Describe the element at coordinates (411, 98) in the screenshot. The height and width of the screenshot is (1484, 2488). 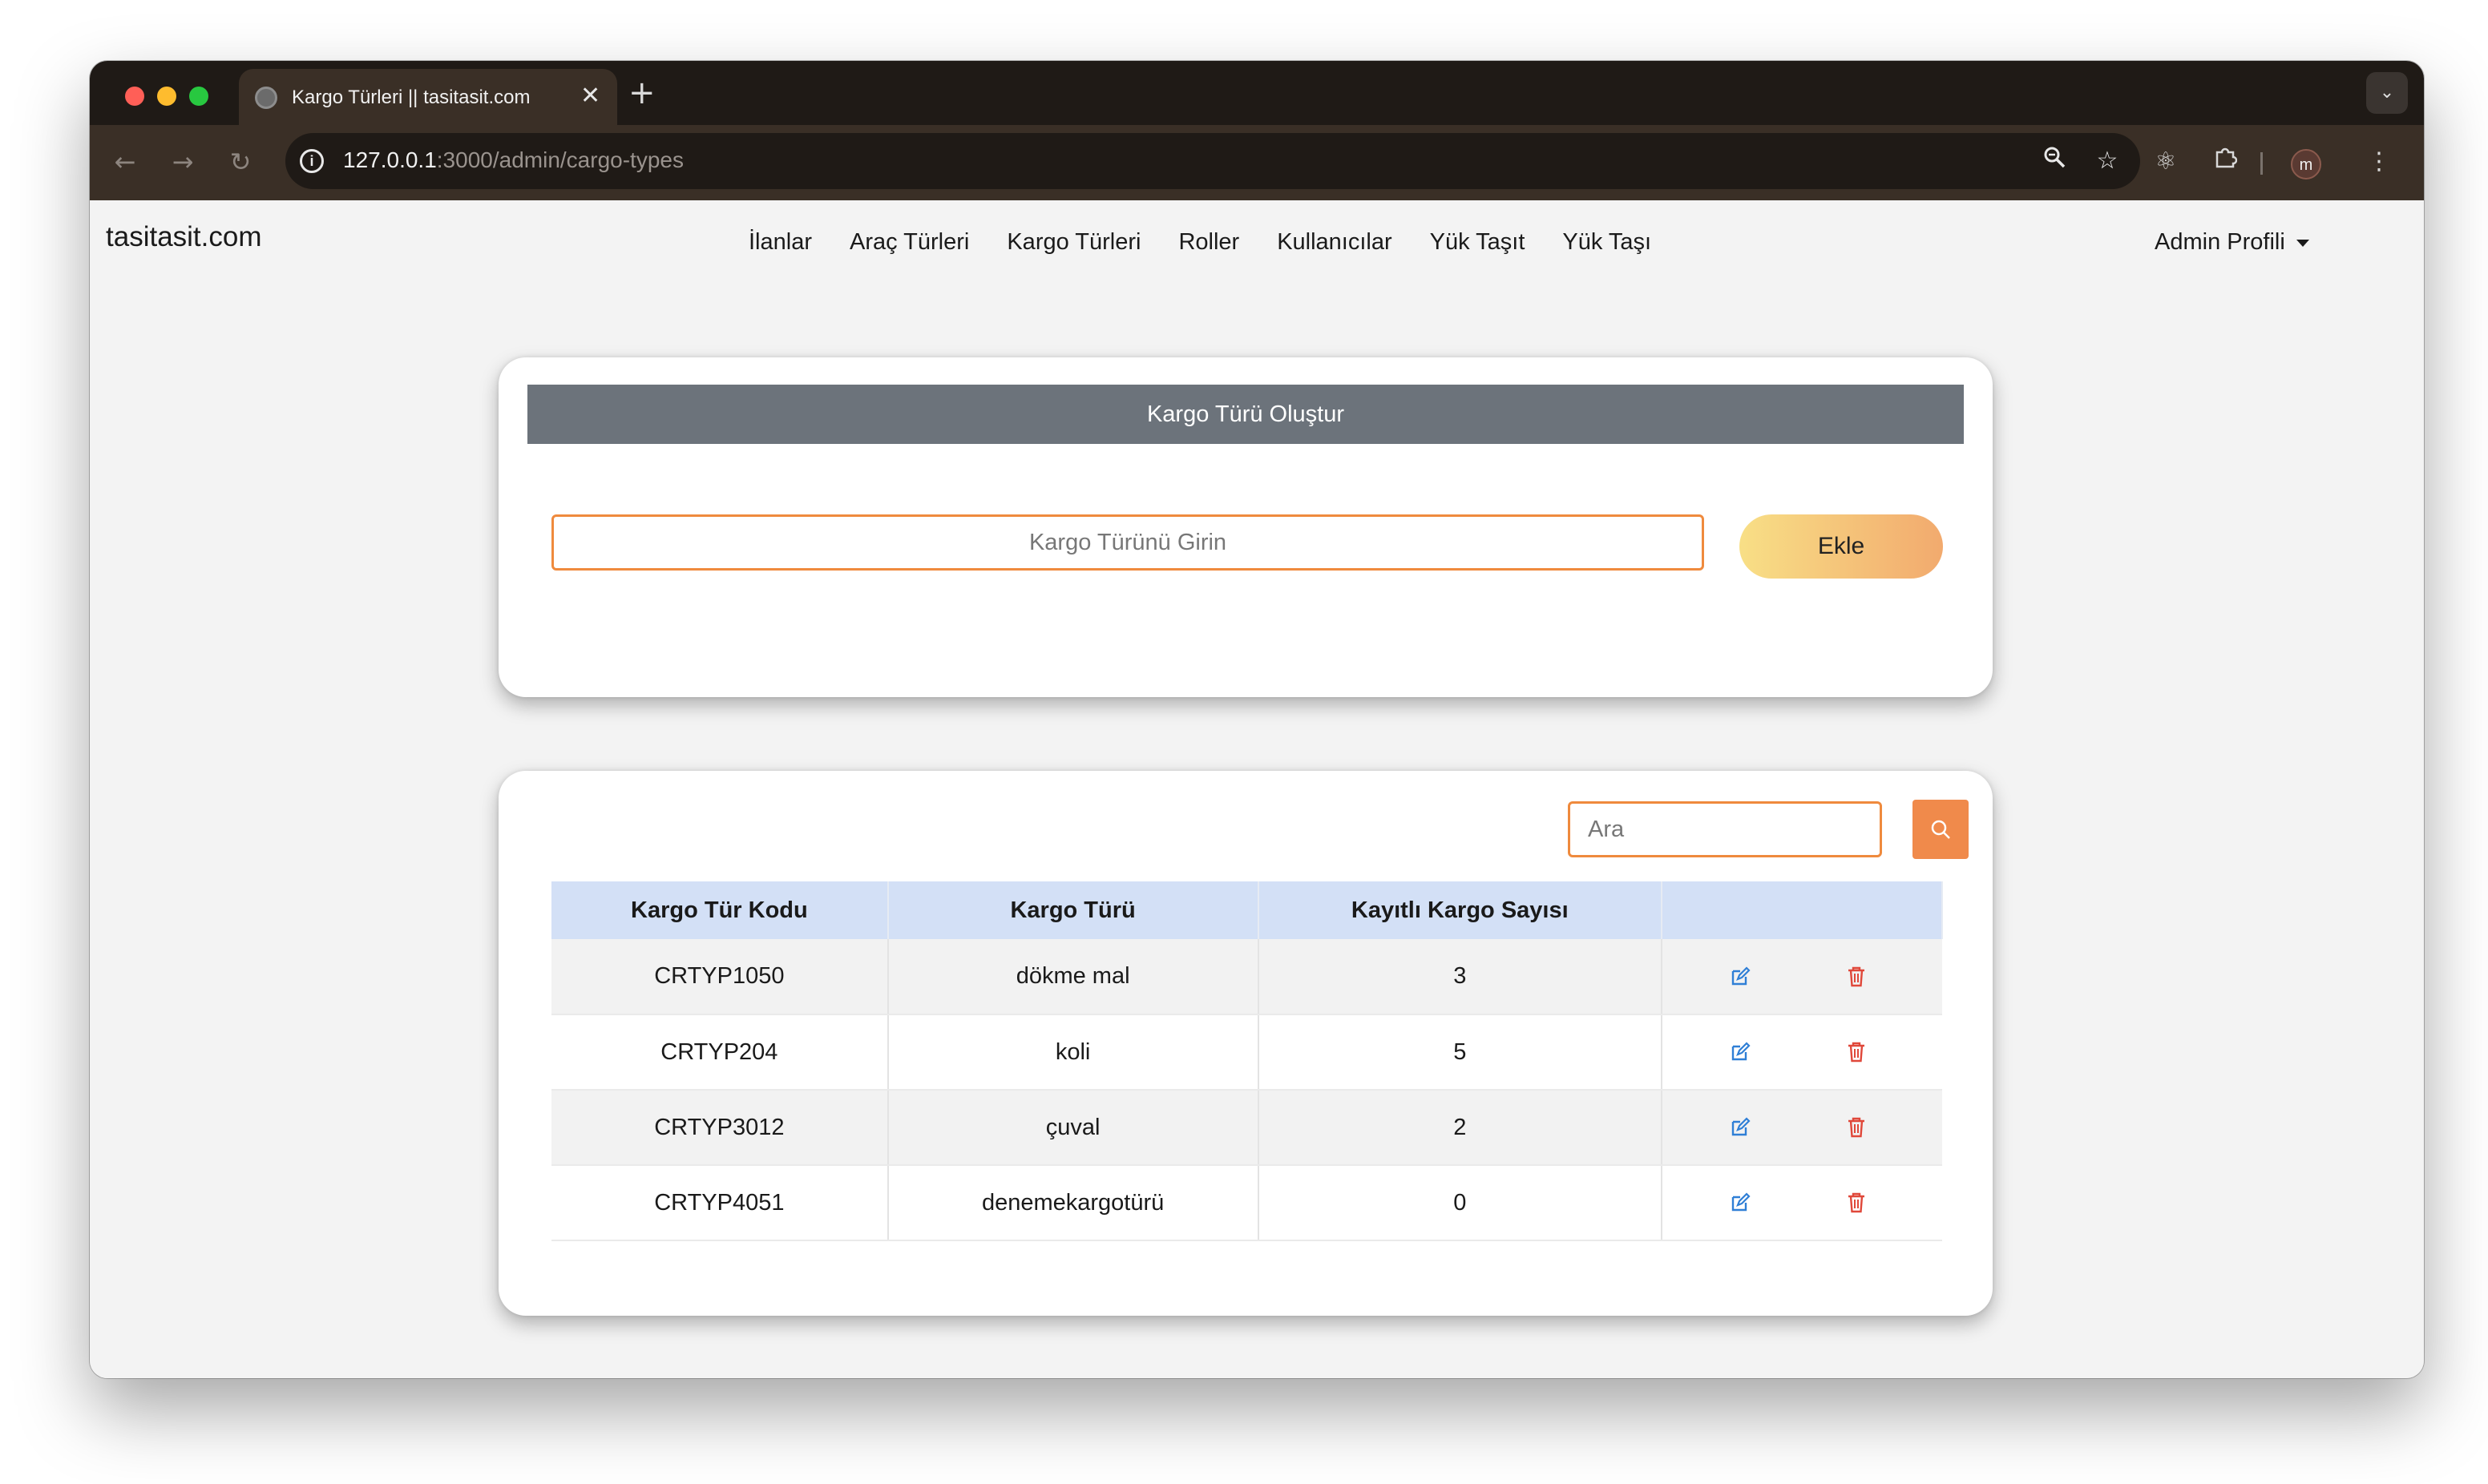
I see `tab-title: Kargo Türleri || tasitasit.com` at that location.